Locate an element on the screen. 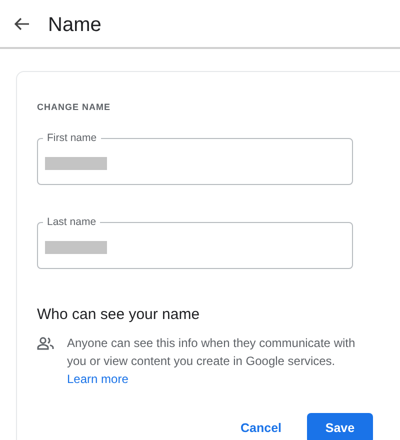 This screenshot has height=440, width=400. section-title: Who can see your name is located at coordinates (118, 315).